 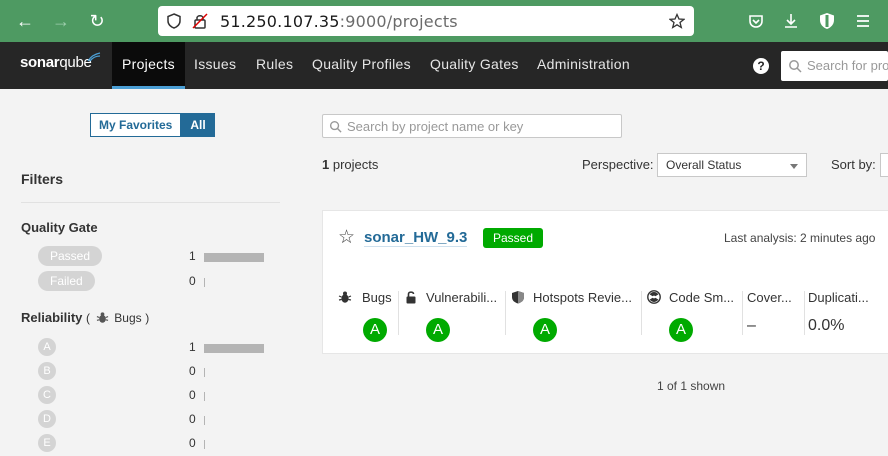 I want to click on rating-badge: E, so click(x=47, y=443).